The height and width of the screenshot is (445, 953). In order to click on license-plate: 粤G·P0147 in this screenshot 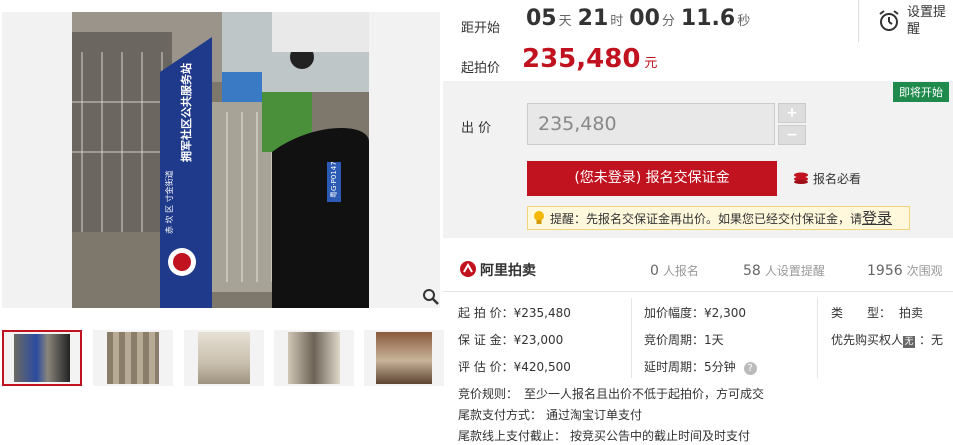, I will do `click(333, 179)`.